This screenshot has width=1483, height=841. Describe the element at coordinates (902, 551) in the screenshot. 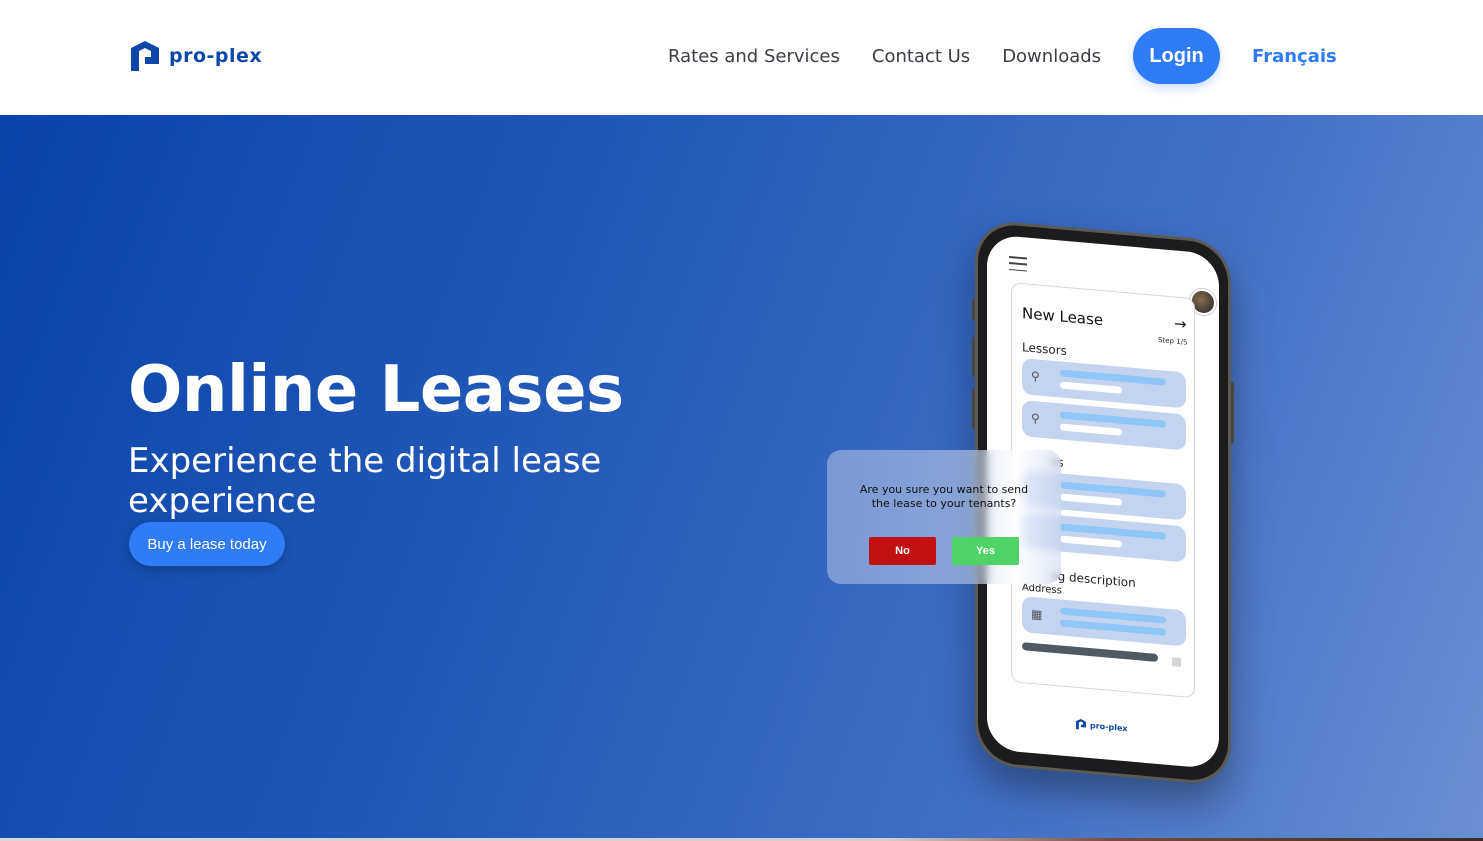

I see `dialog-no-button: No` at that location.